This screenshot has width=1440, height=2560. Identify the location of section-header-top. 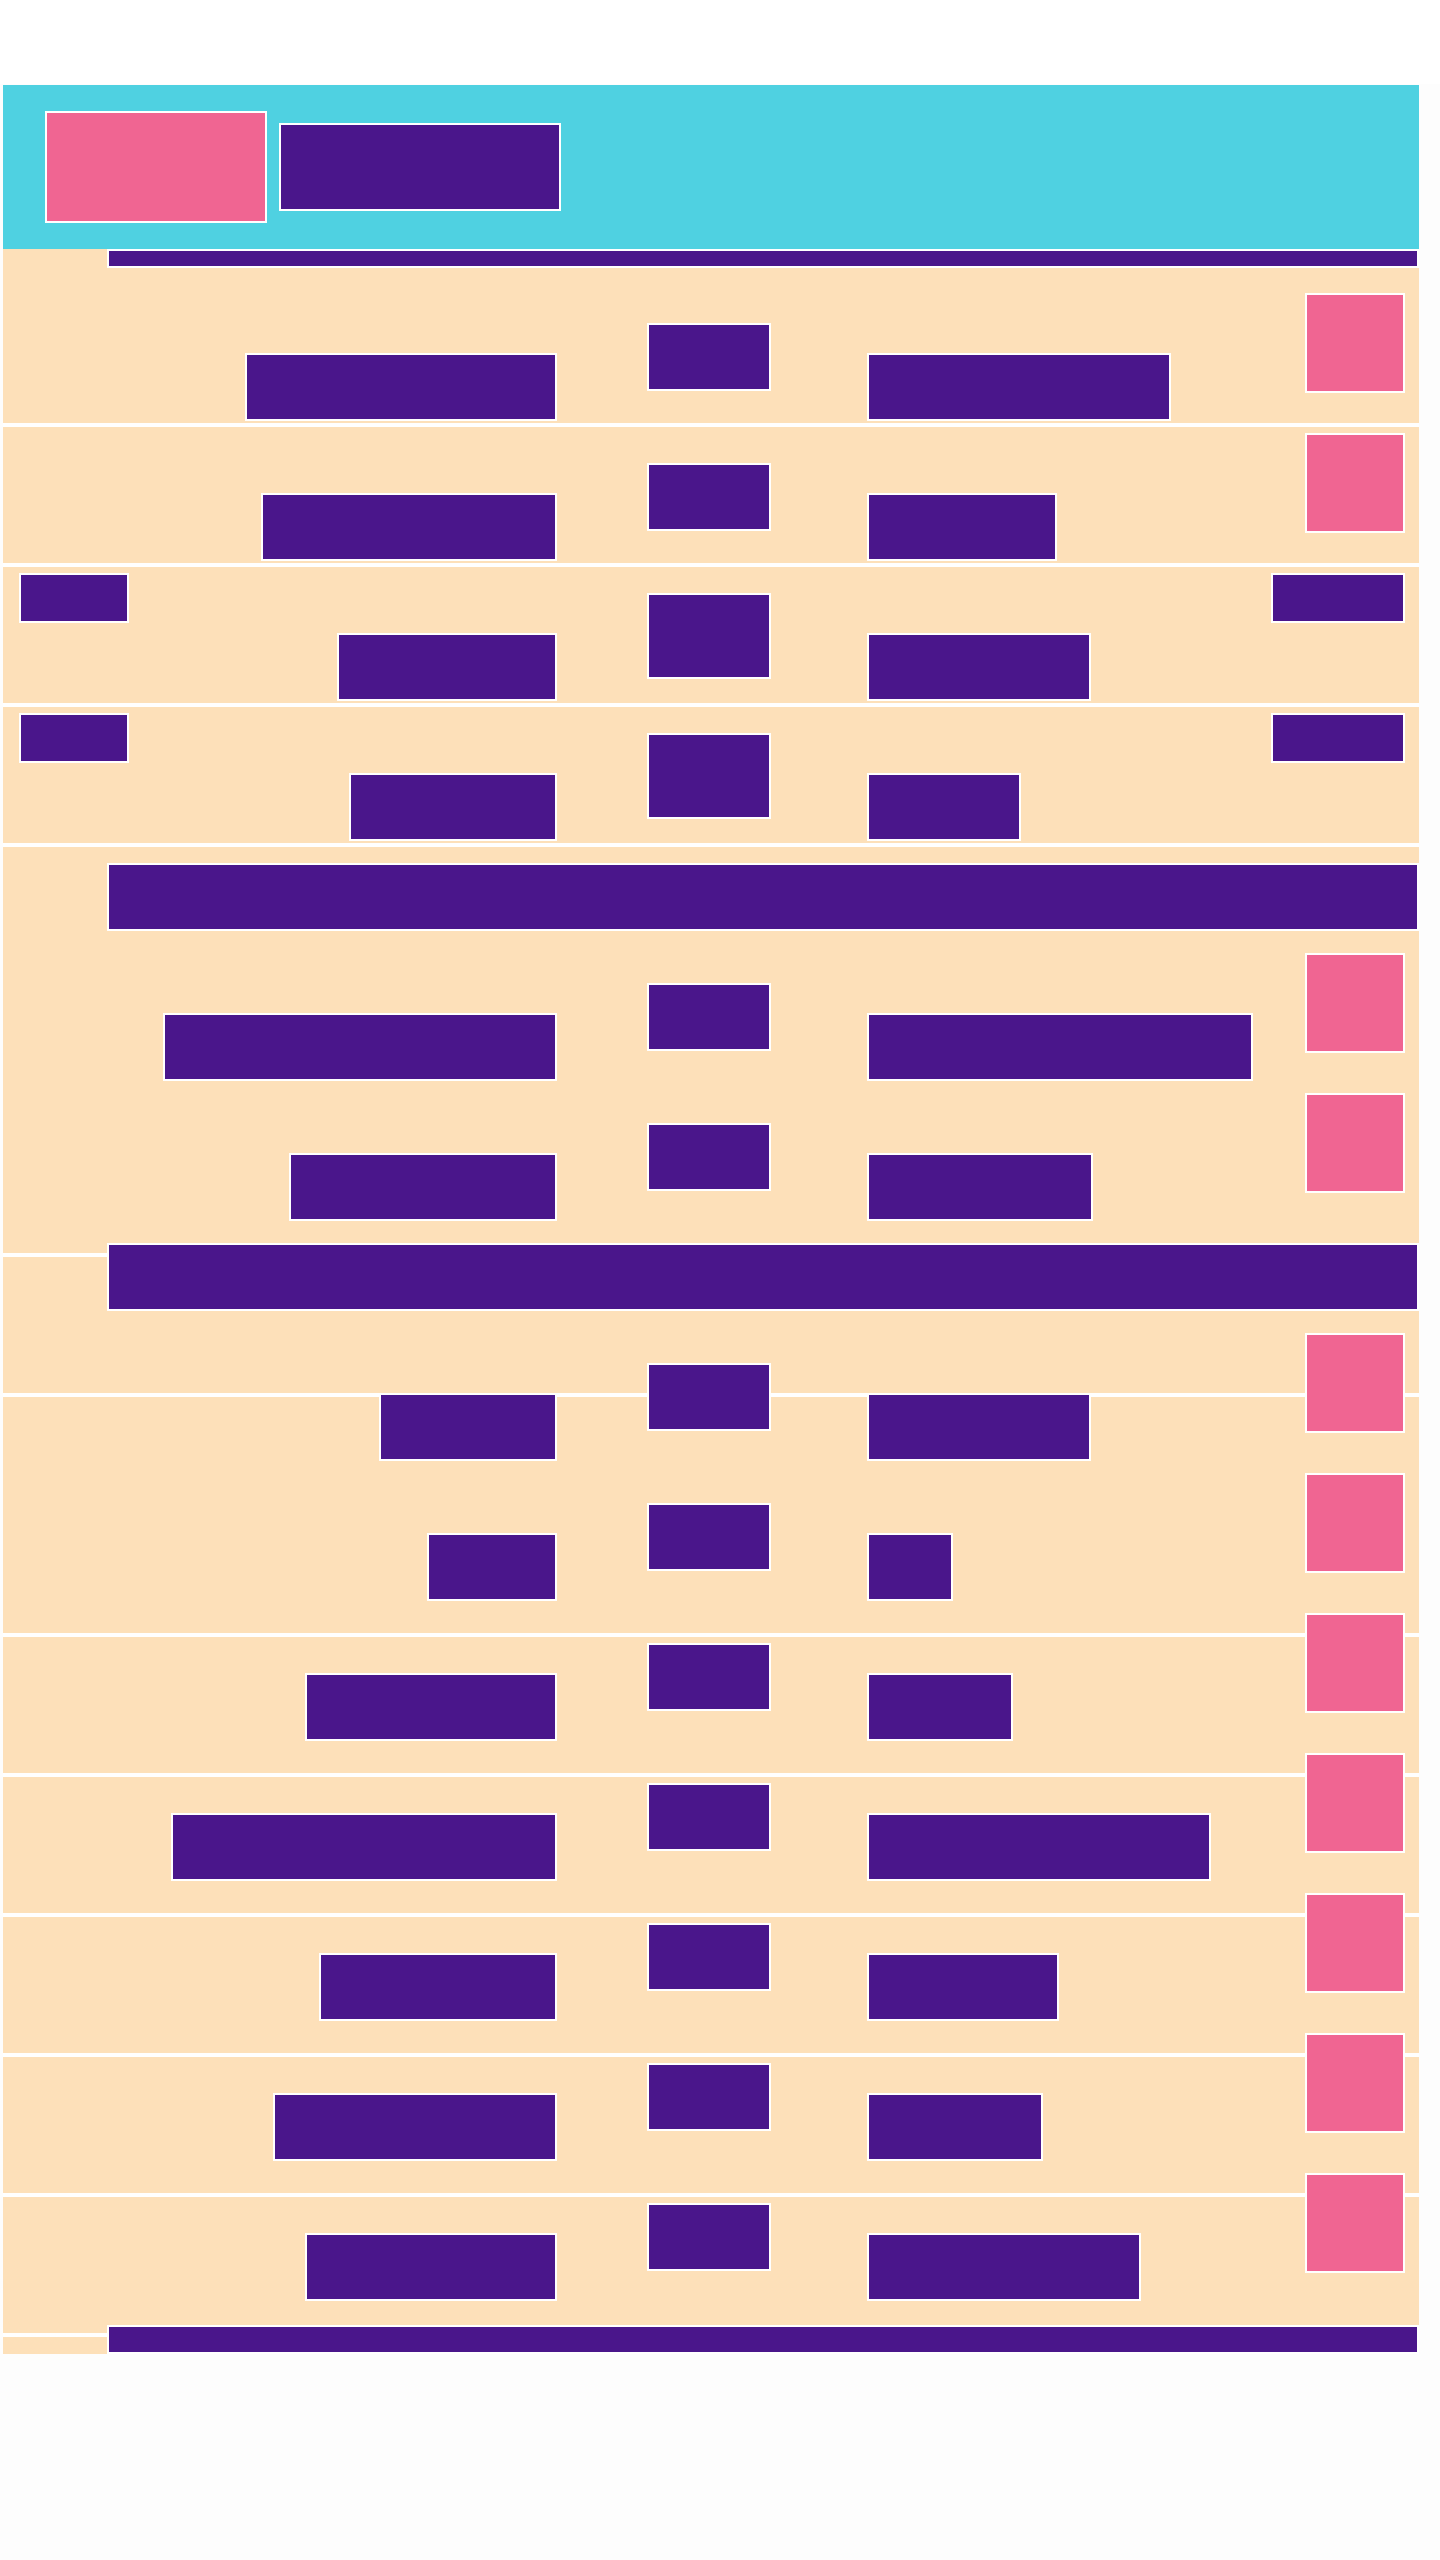
(763, 258).